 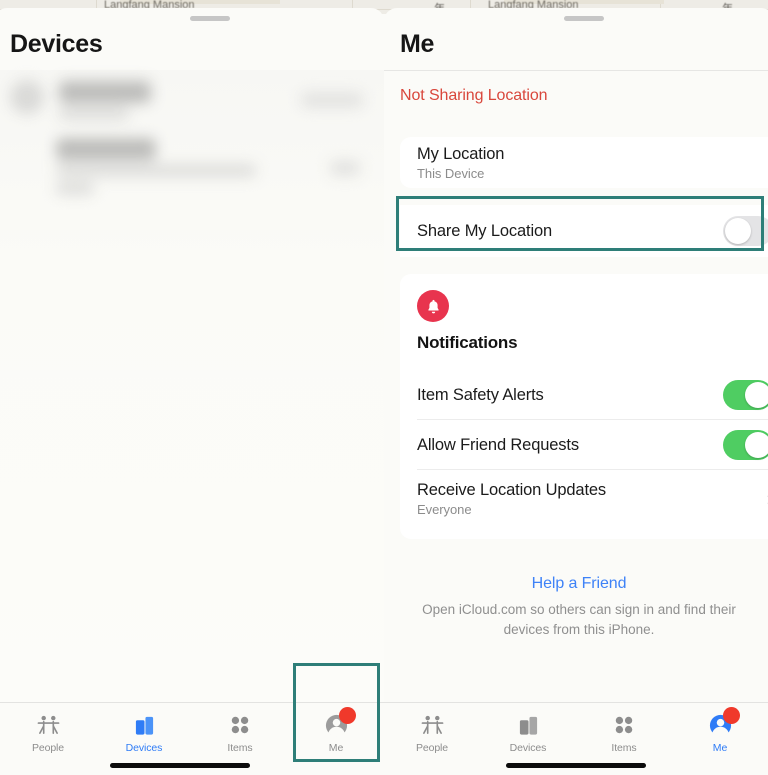 I want to click on sheet-grabber-left, so click(x=210, y=18).